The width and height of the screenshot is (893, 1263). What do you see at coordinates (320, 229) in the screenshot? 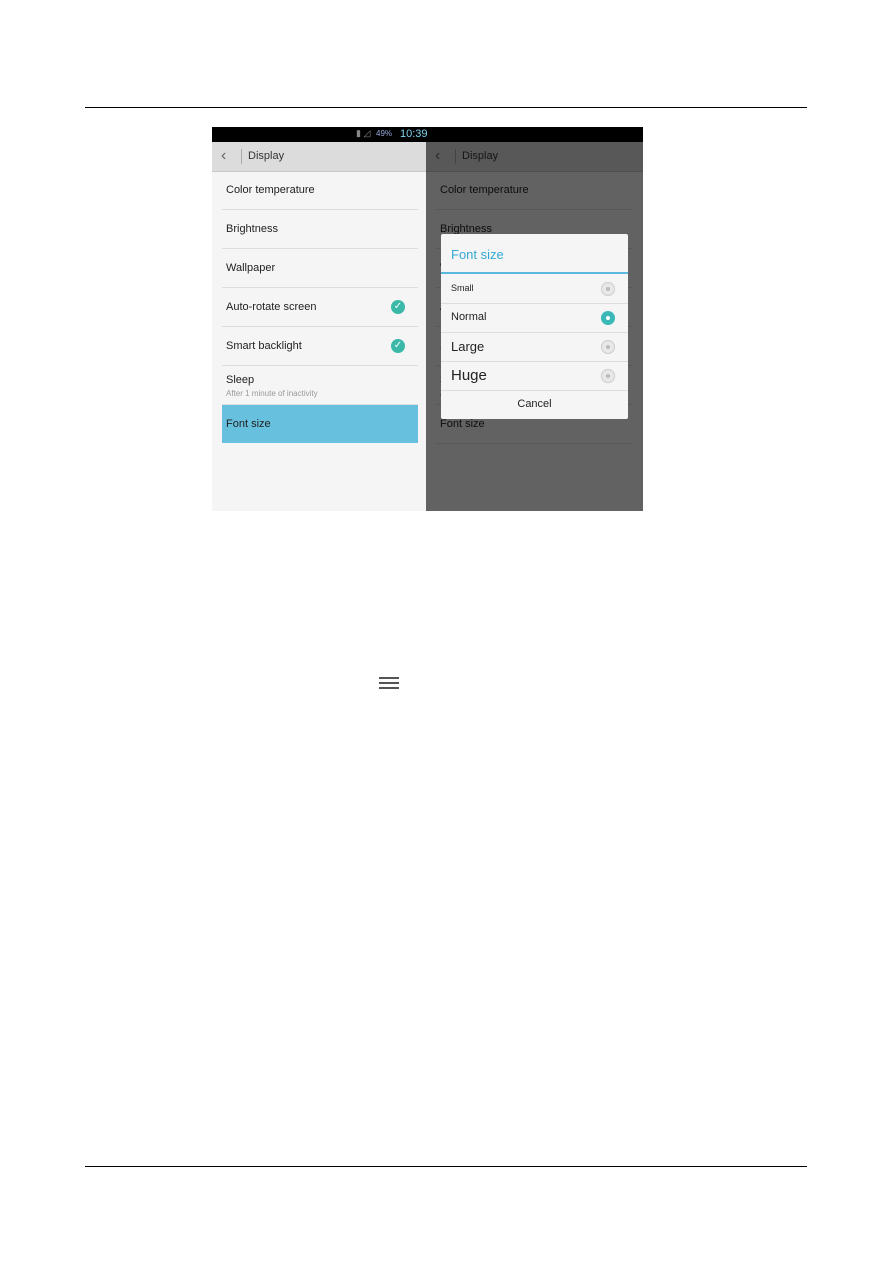
I see `setting-row: Brightness` at bounding box center [320, 229].